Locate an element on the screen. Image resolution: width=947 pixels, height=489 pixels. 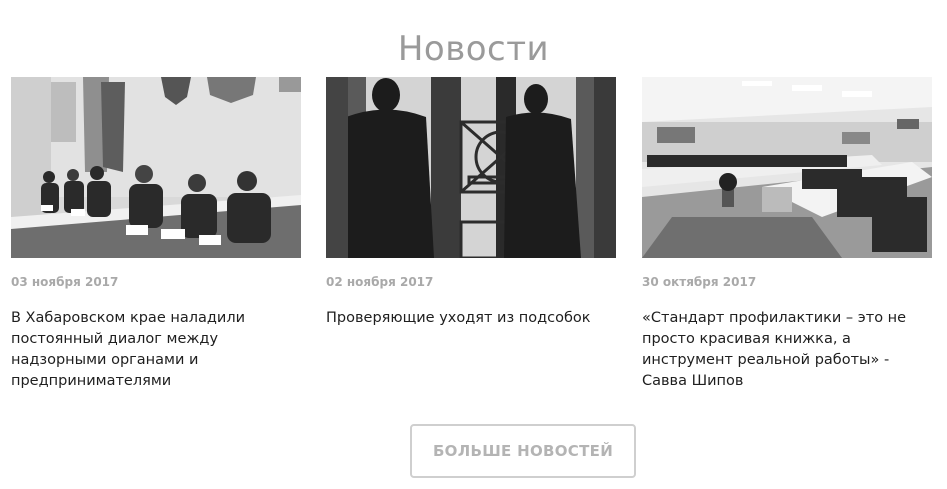
more-news-button: БОЛЬШЕ НОВОСТЕЙ is located at coordinates (523, 451).